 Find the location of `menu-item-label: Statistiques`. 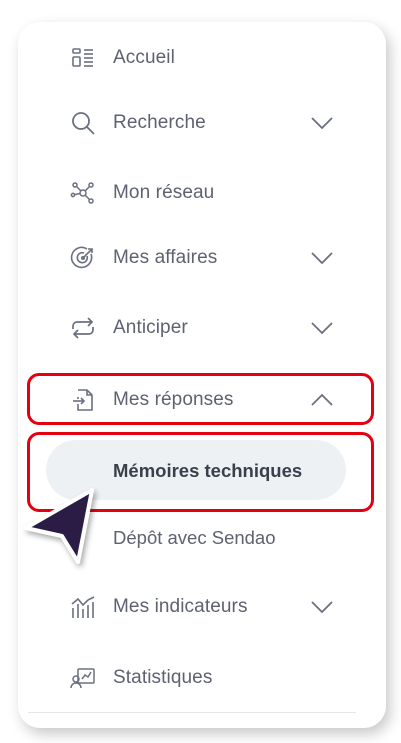

menu-item-label: Statistiques is located at coordinates (163, 677).